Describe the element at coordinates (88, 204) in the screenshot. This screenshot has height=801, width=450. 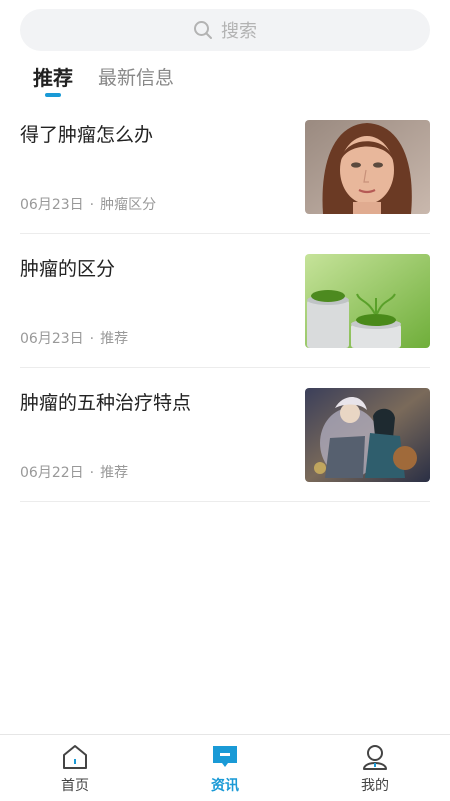
I see `article-meta: 06月23日 · 肿瘤区分` at that location.